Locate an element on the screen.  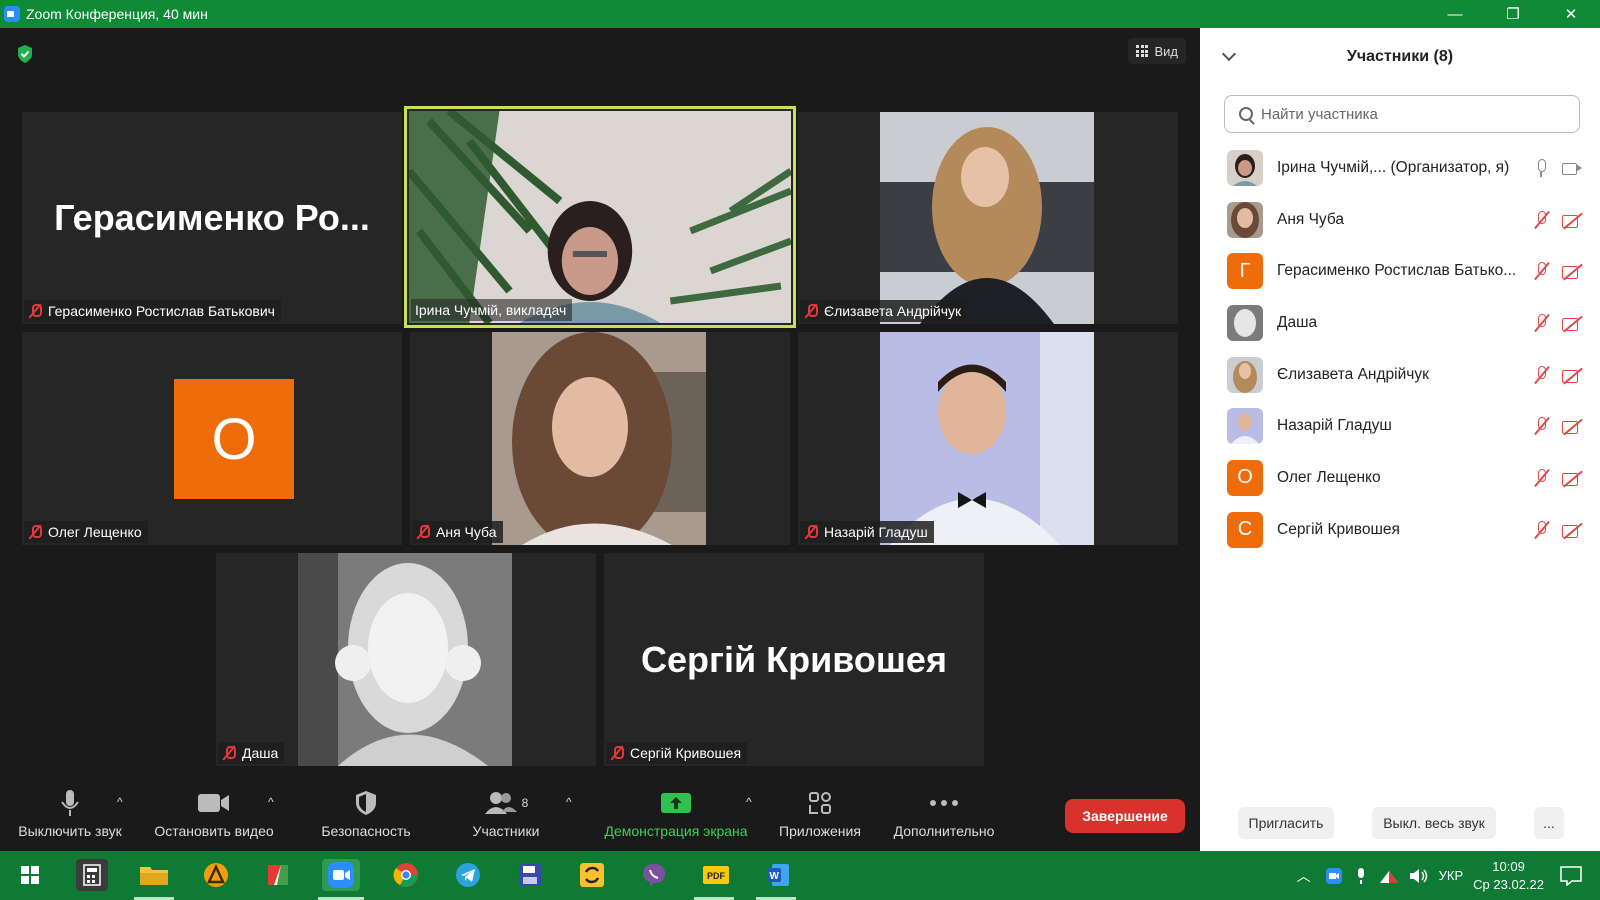
tray-chevron-up-icon: ︿ is located at coordinates (1304, 876).